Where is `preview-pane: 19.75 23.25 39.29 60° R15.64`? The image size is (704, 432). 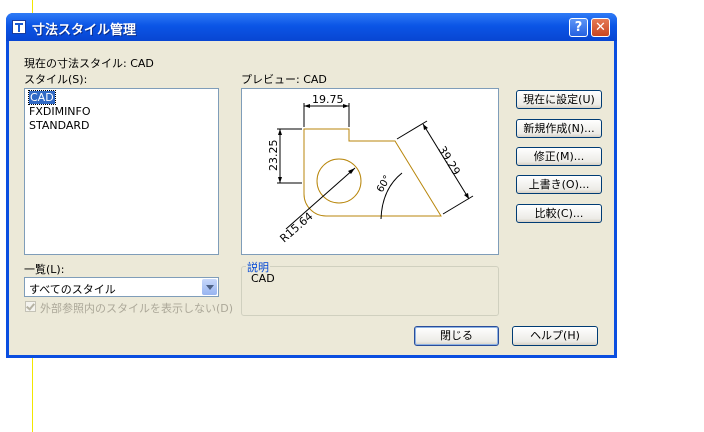 preview-pane: 19.75 23.25 39.29 60° R15.64 is located at coordinates (370, 171).